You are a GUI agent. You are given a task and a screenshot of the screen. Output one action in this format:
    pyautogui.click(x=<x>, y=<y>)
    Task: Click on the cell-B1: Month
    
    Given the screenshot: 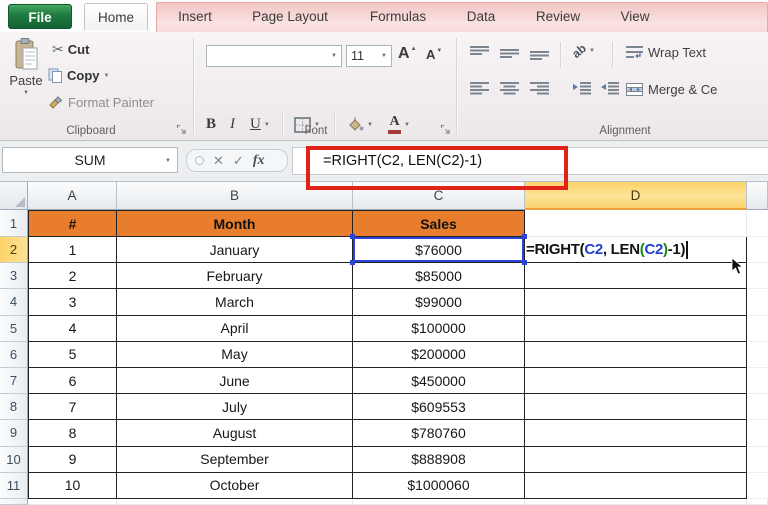 What is the action you would take?
    pyautogui.click(x=235, y=223)
    